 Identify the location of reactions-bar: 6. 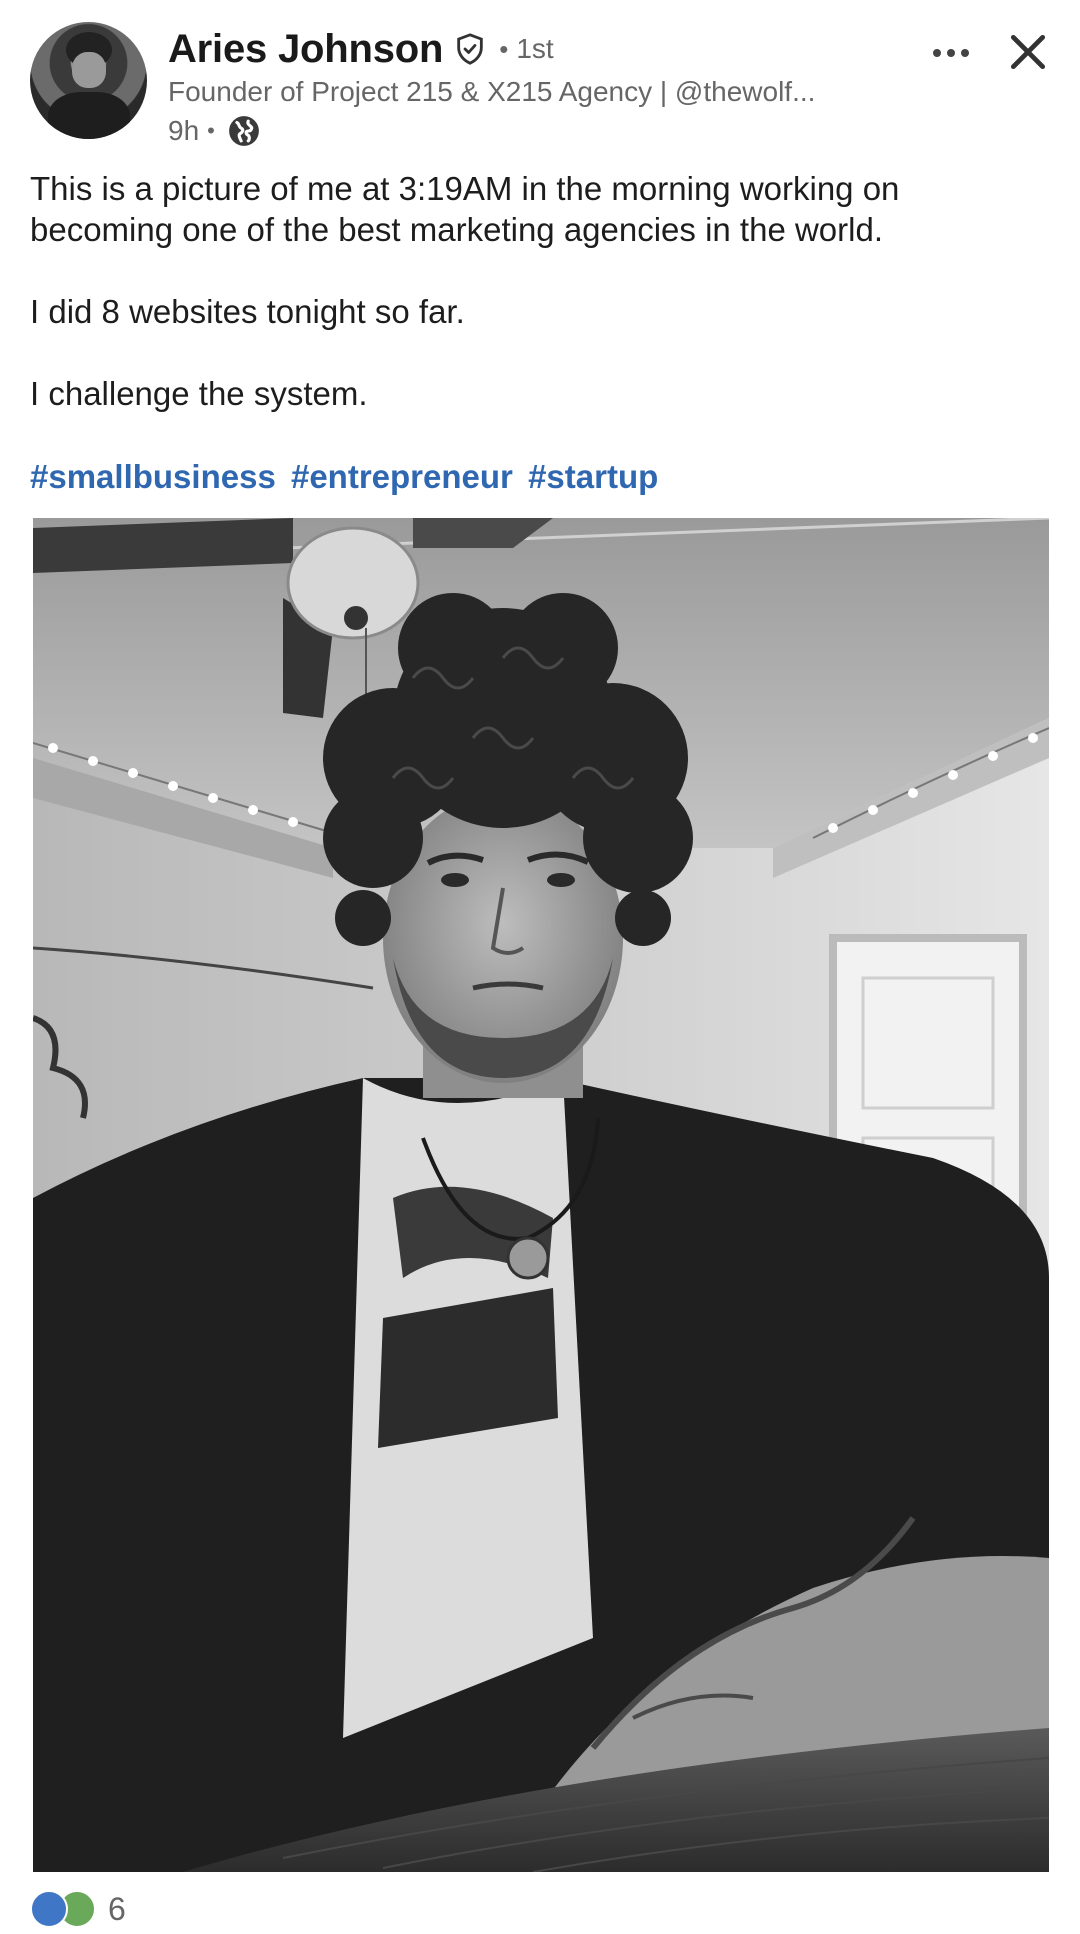
(78, 1909).